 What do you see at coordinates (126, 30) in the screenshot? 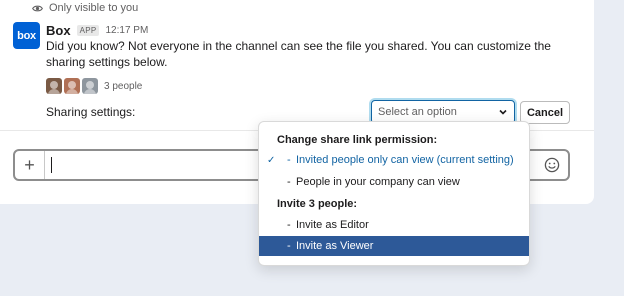
I see `timestamp: 12:17 PM` at bounding box center [126, 30].